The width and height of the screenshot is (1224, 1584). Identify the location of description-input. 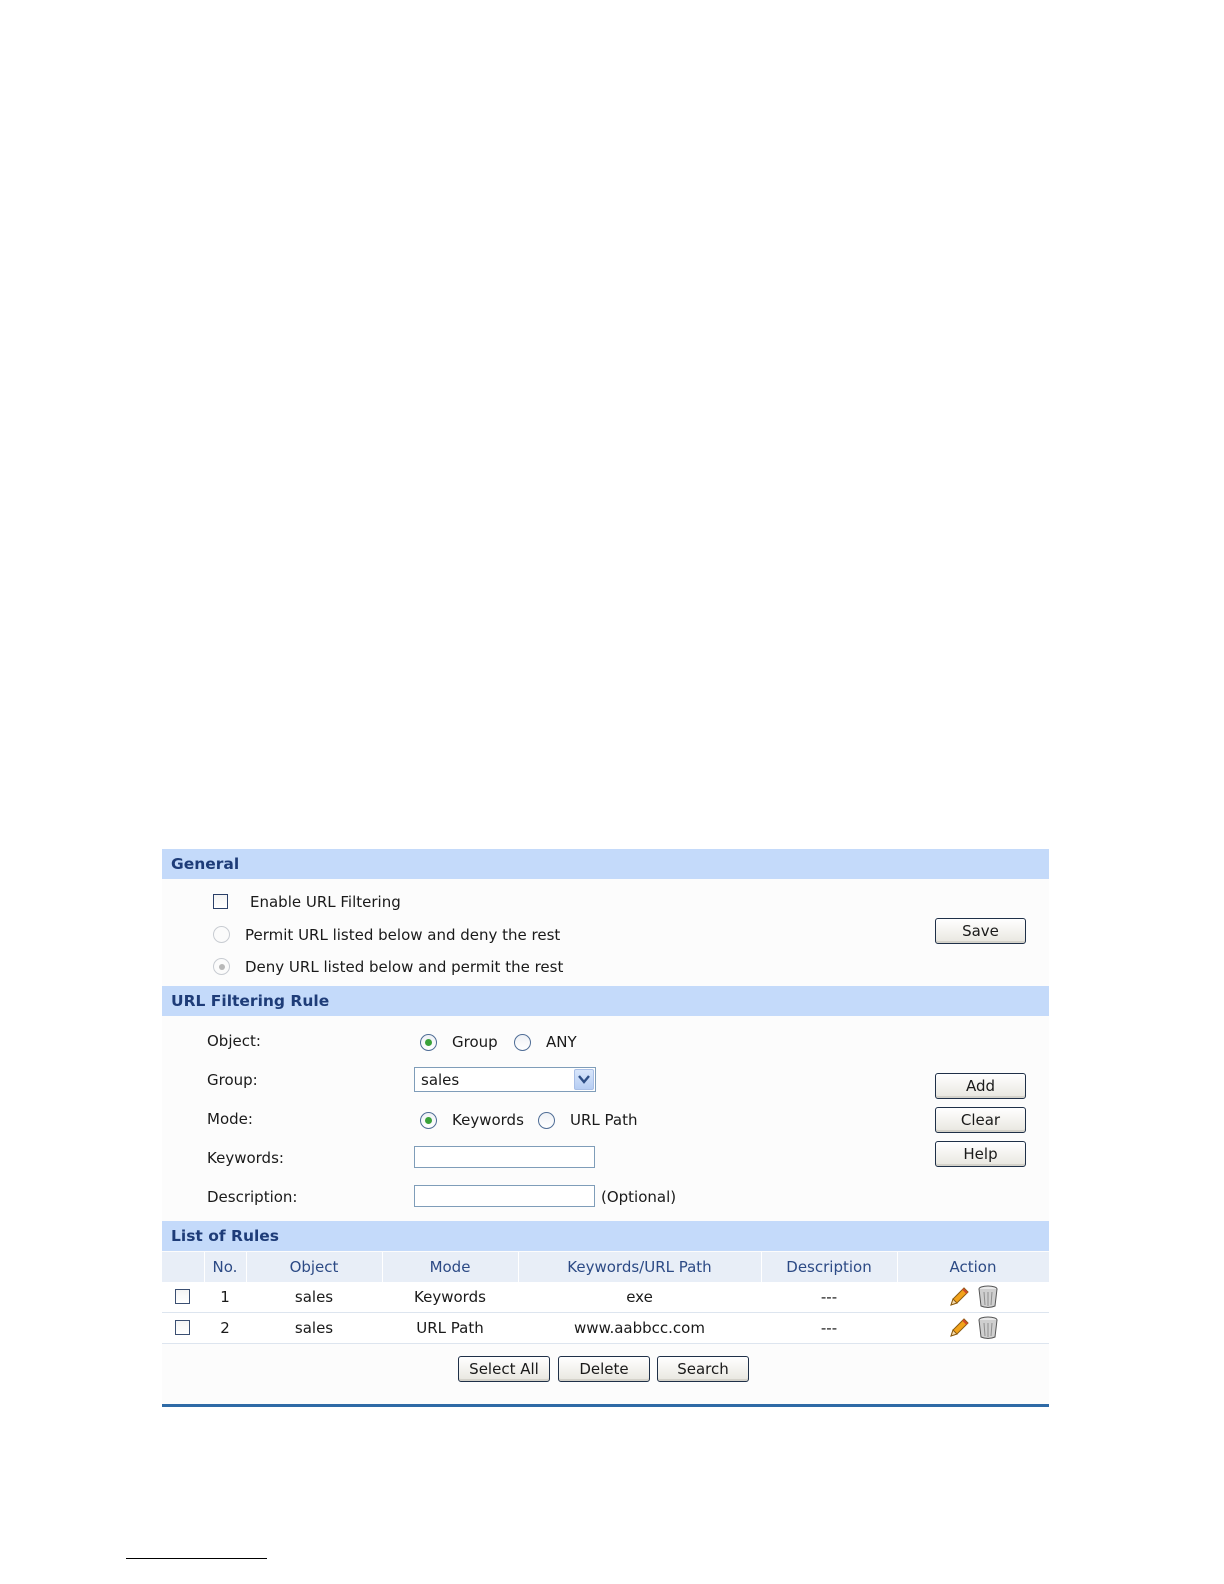
(504, 1196).